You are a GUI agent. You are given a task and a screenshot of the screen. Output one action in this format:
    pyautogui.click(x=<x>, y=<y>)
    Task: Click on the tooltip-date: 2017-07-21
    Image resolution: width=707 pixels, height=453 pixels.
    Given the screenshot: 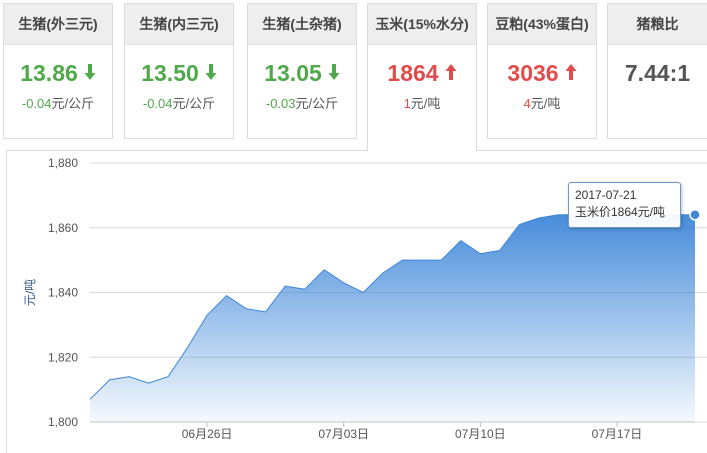 What is the action you would take?
    pyautogui.click(x=606, y=195)
    